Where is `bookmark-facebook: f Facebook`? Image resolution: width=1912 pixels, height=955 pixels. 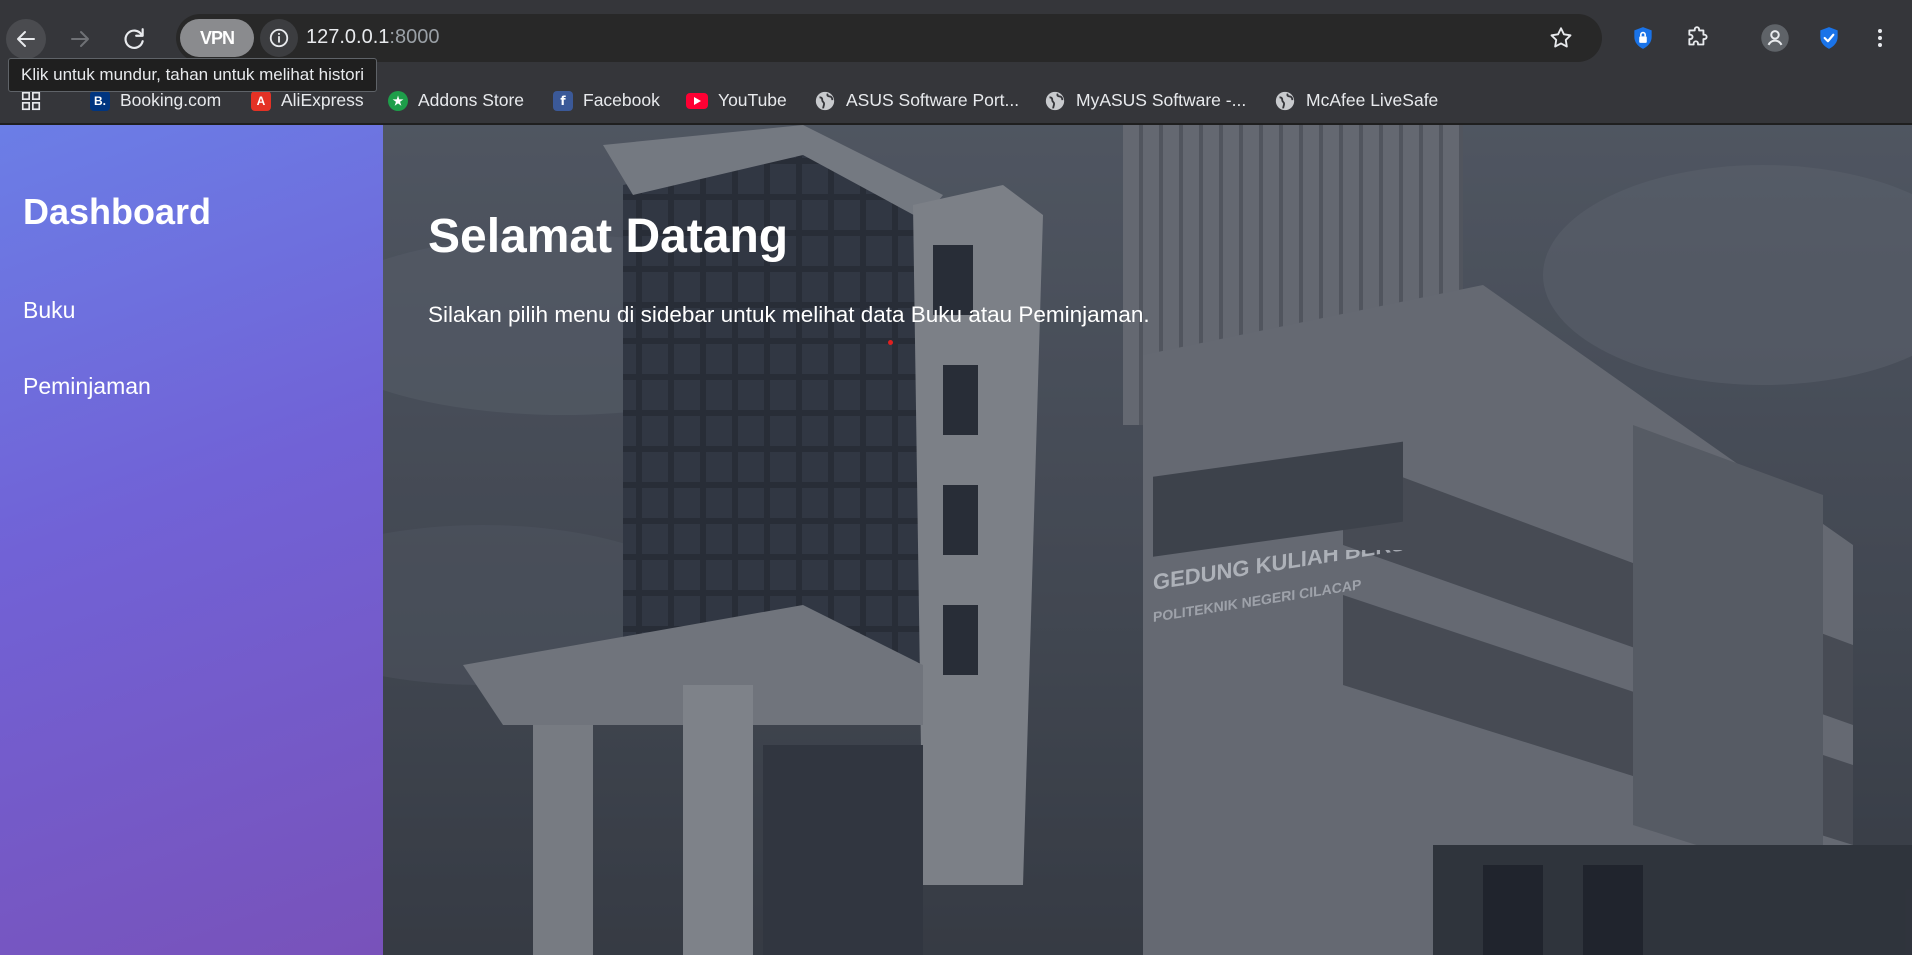 bookmark-facebook: f Facebook is located at coordinates (606, 100).